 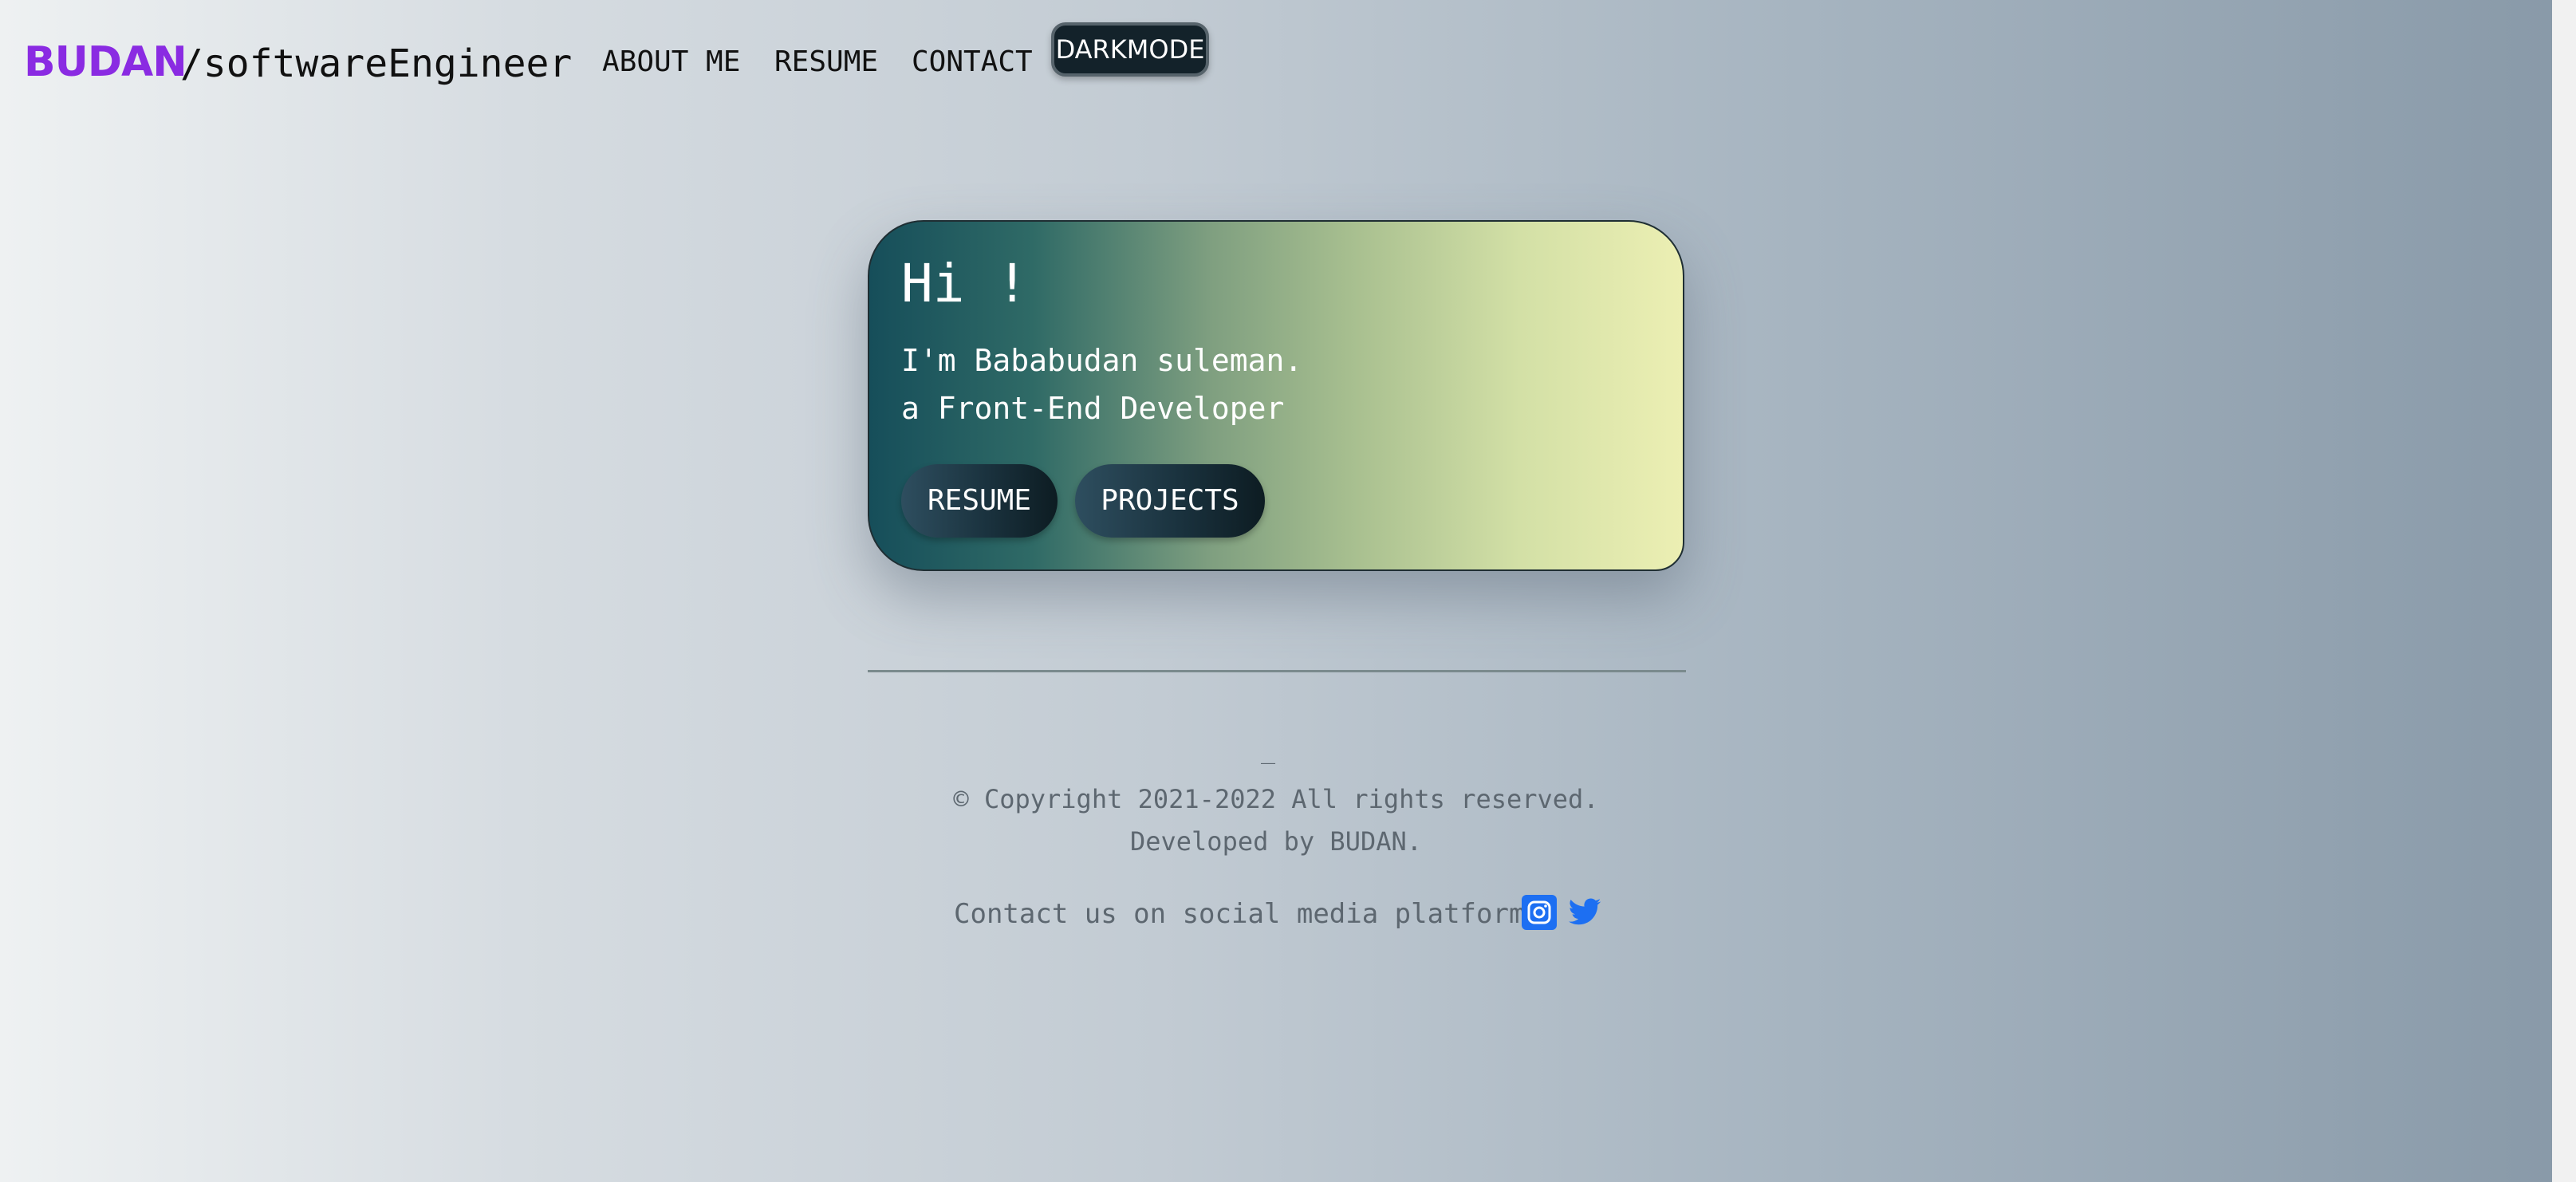 I want to click on footer-social-text: Contact us on social media platforms, so click(x=1248, y=914).